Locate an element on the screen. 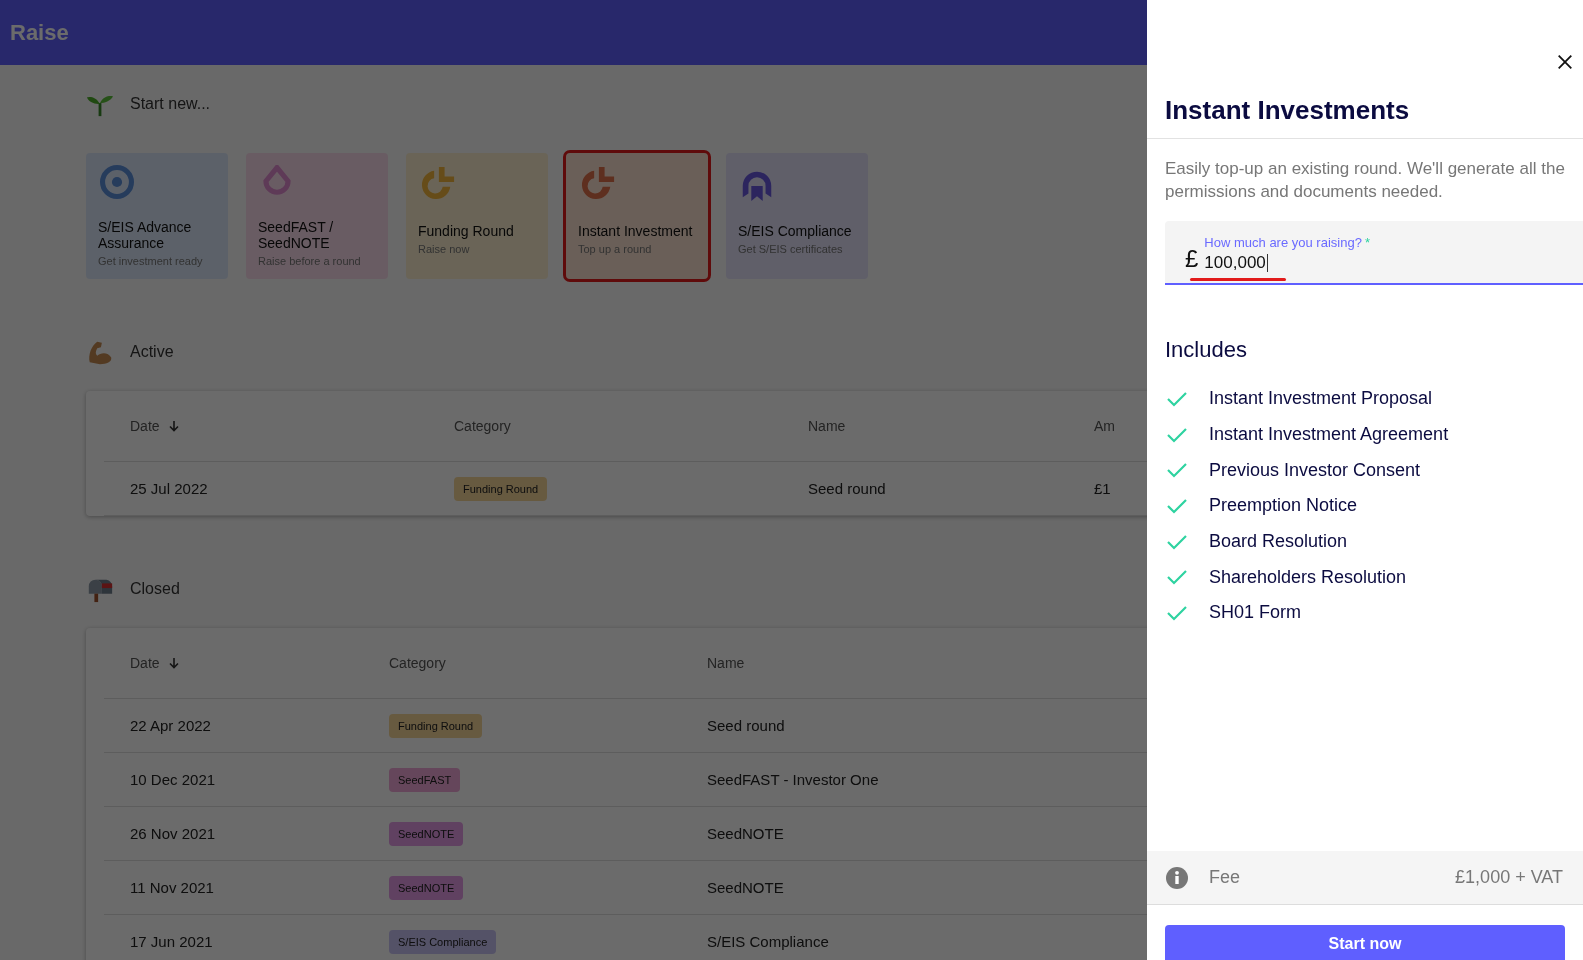 The width and height of the screenshot is (1583, 960). included-item: Instant Investment Proposal is located at coordinates (1321, 399).